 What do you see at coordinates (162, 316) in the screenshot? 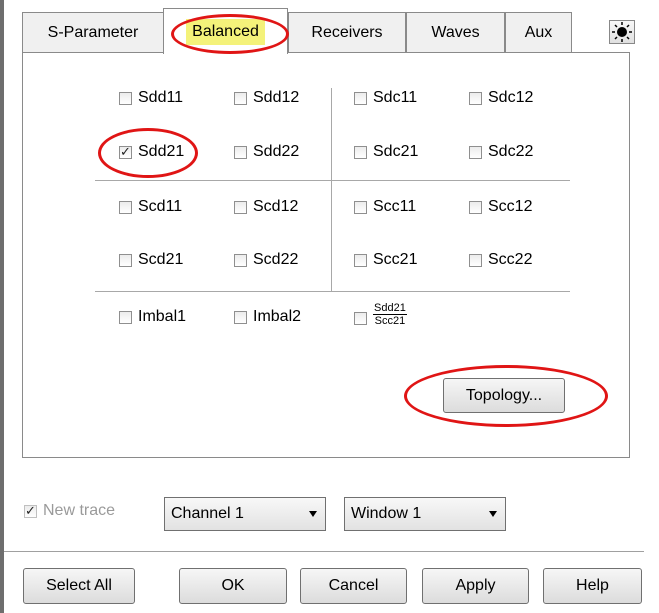
I see `checkbox-label: Imbal1` at bounding box center [162, 316].